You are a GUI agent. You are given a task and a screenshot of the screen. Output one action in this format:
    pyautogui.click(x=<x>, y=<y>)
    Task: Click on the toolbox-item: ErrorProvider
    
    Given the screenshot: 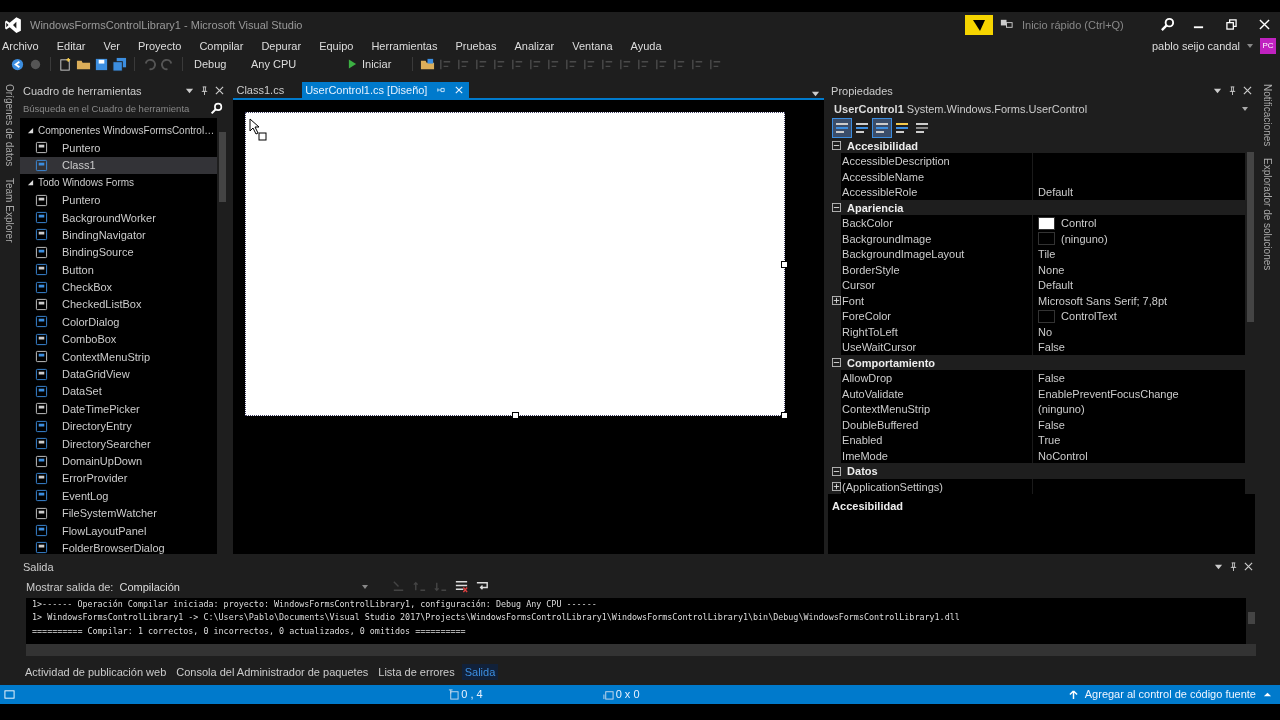 What is the action you would take?
    pyautogui.click(x=118, y=478)
    